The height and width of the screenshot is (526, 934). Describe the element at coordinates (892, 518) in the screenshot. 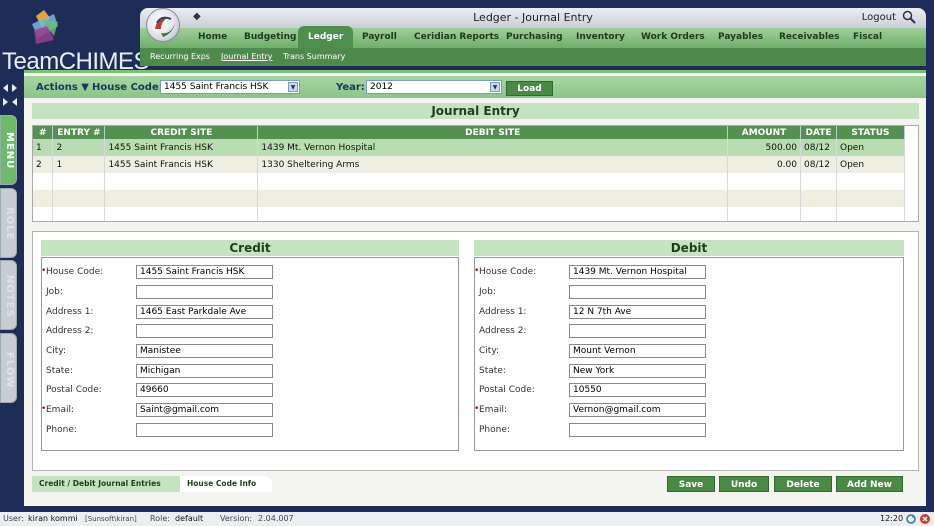

I see `status-time: 12:20` at that location.